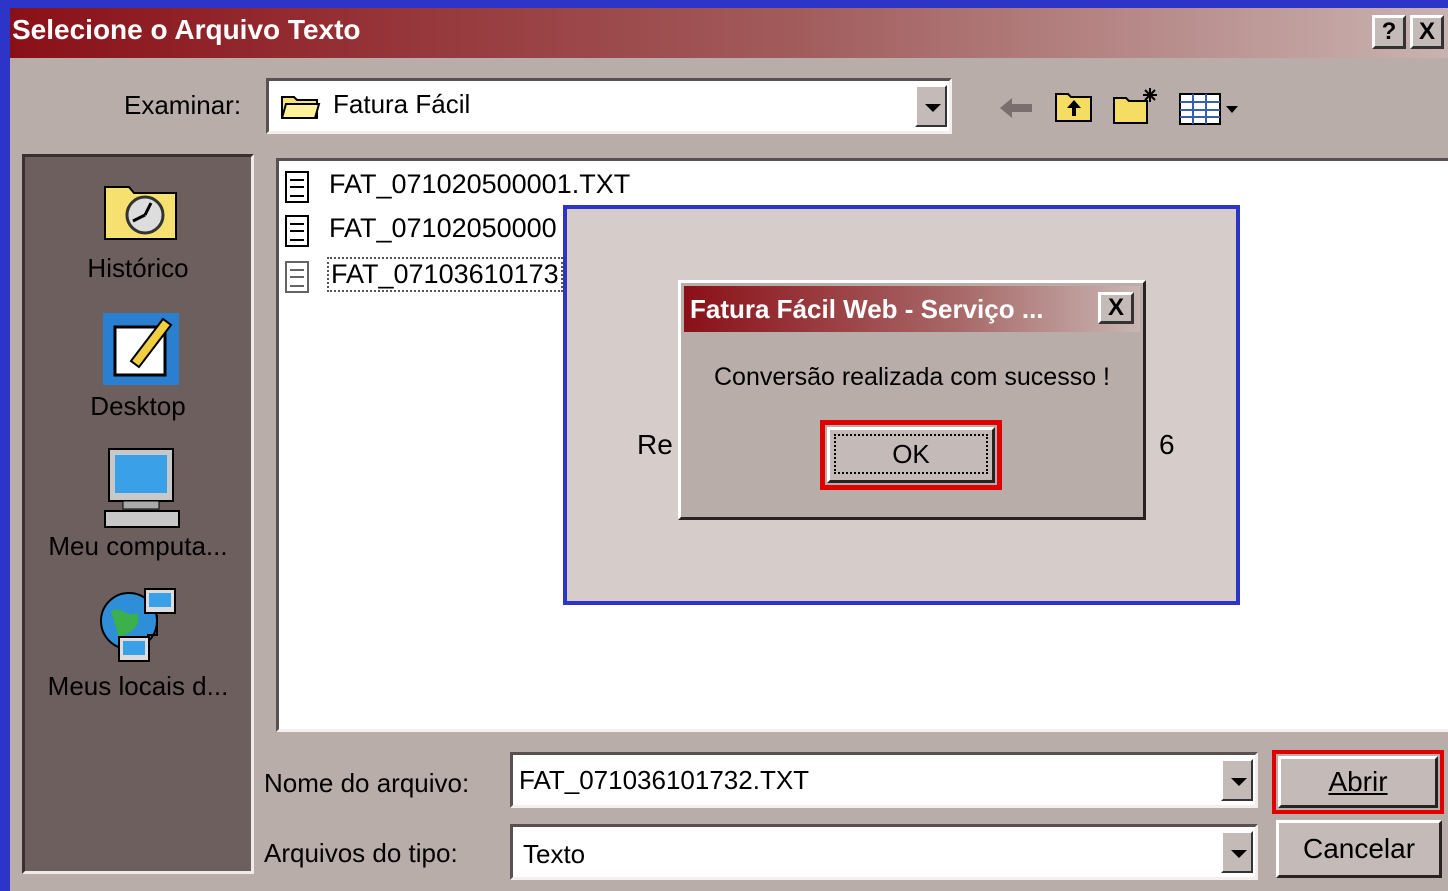 This screenshot has height=891, width=1448. Describe the element at coordinates (884, 780) in the screenshot. I see `filename-input: FAT_071036101732.TXT` at that location.